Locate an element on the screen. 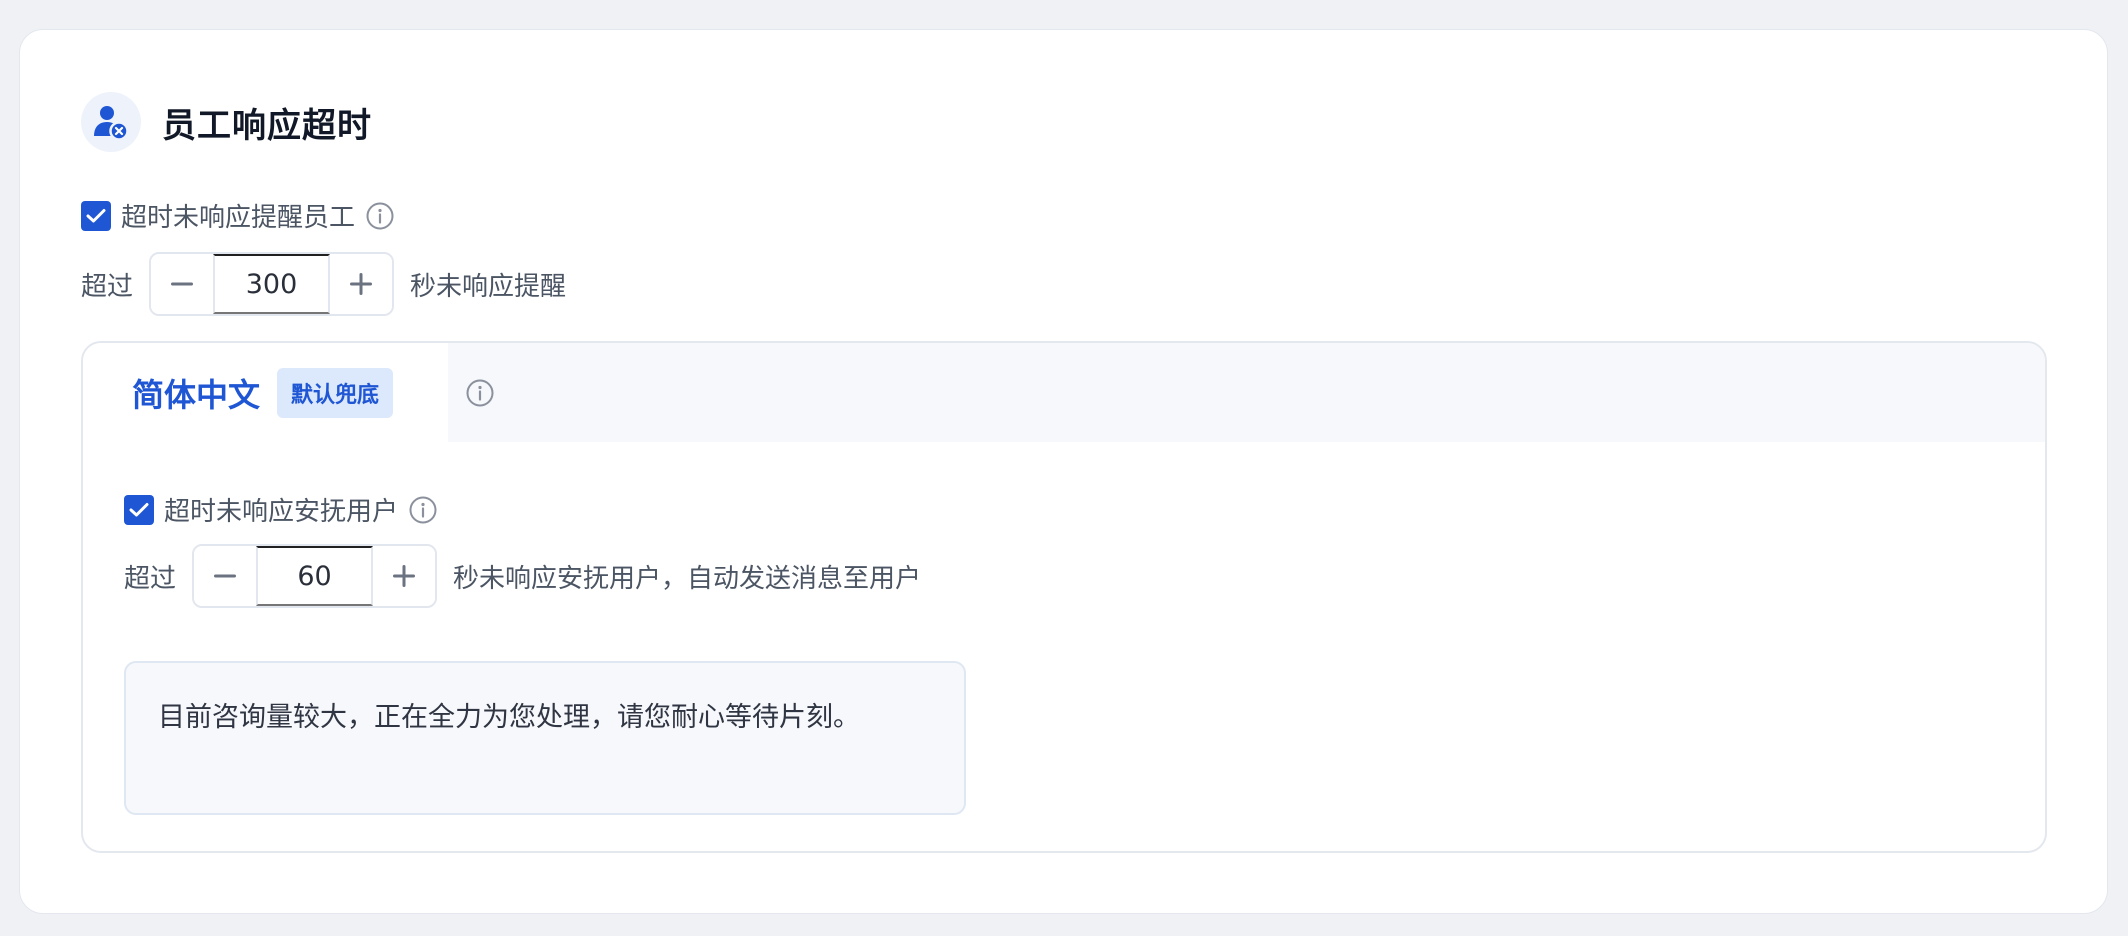  user-comfort-label: 超时未响应安抚用户 is located at coordinates (281, 512).